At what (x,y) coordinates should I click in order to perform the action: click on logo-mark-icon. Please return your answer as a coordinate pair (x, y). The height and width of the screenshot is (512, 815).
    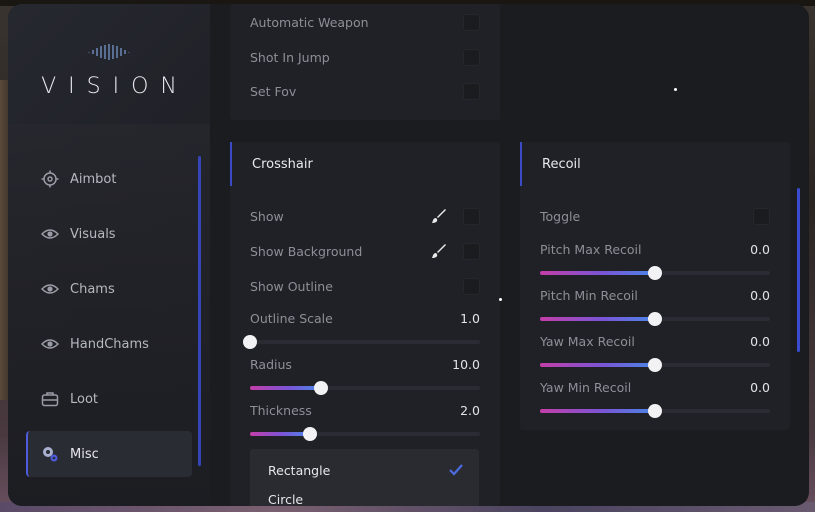
    Looking at the image, I should click on (109, 52).